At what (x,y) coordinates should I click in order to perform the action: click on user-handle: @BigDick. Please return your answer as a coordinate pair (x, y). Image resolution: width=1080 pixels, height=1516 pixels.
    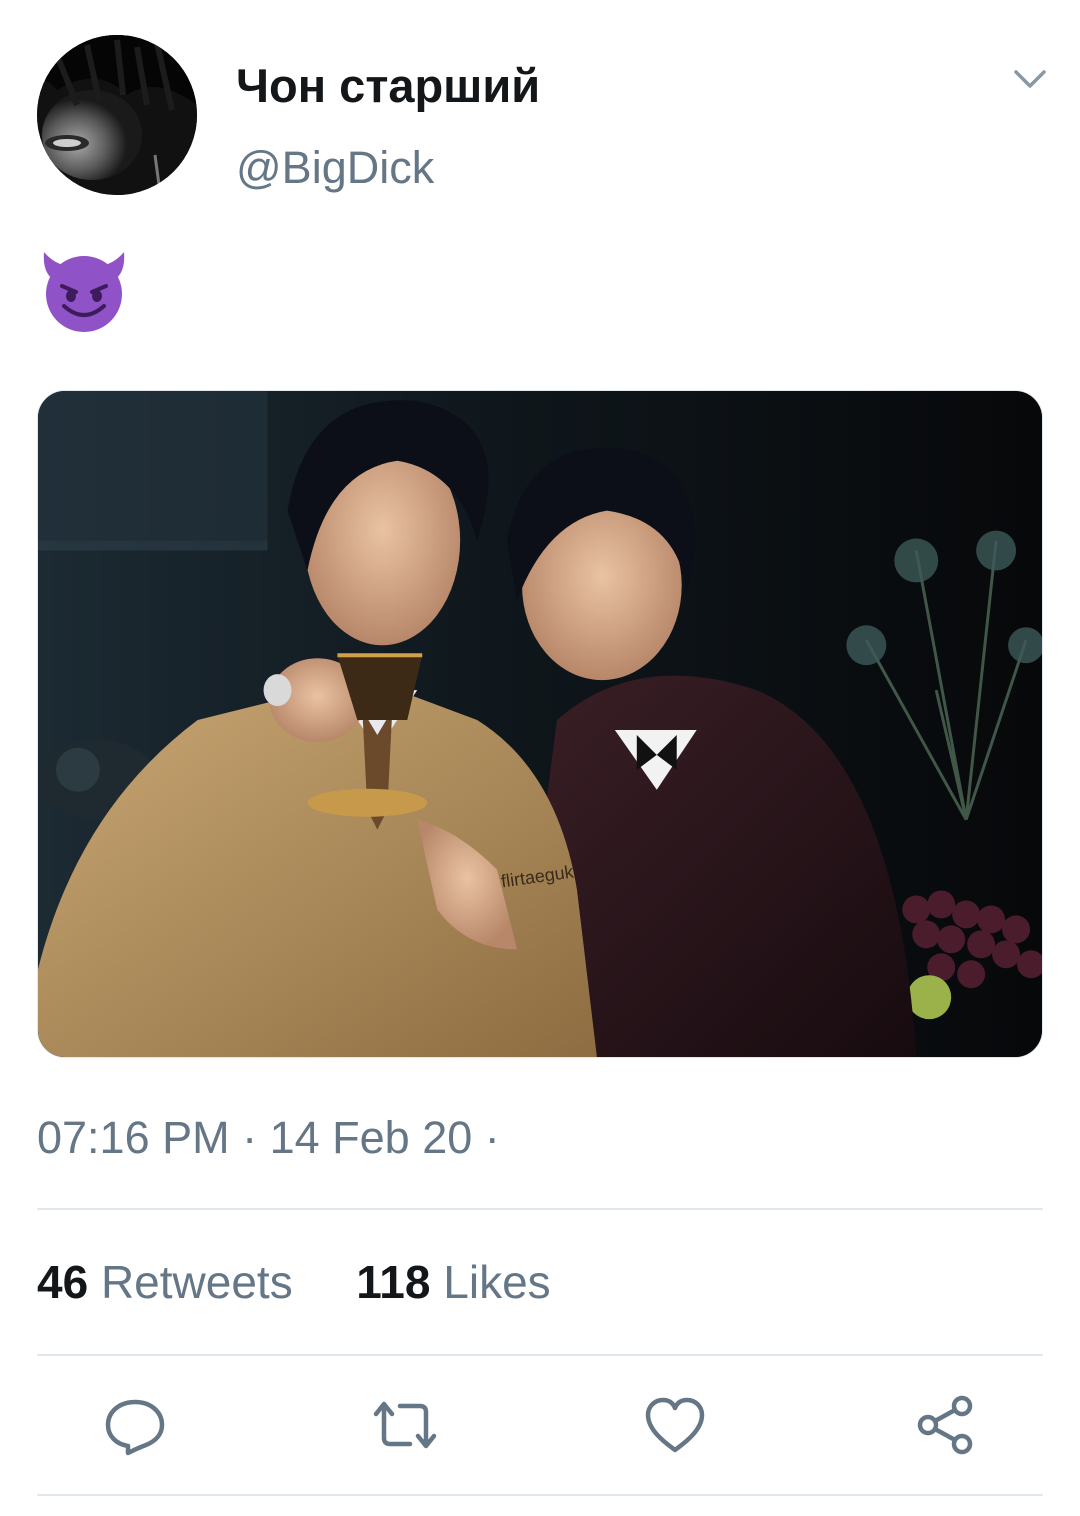
    Looking at the image, I should click on (335, 168).